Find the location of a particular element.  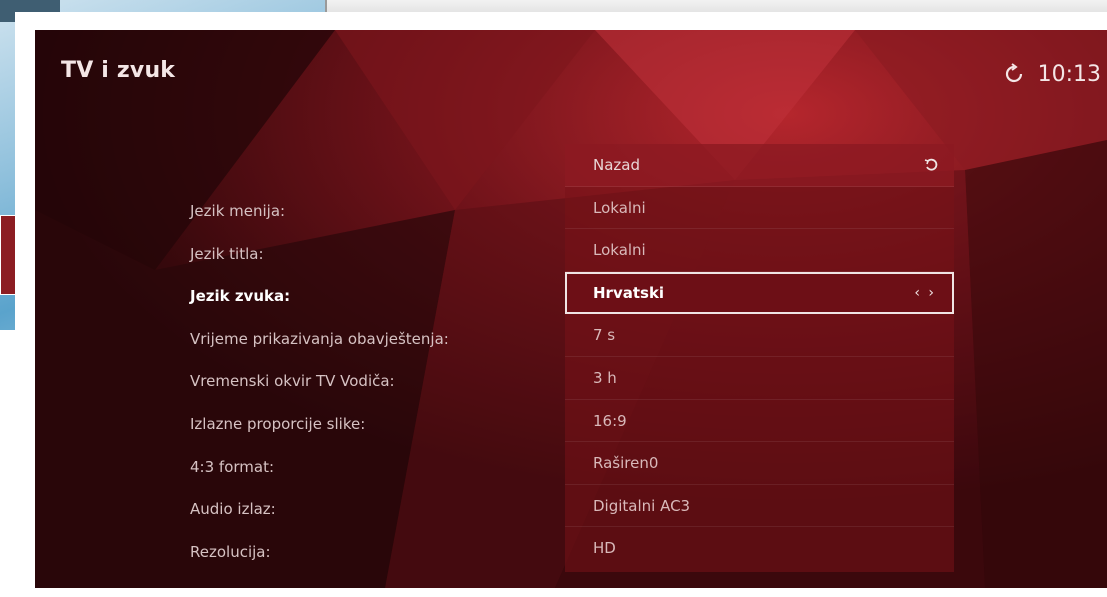

back-arrow-icon is located at coordinates (931, 164).